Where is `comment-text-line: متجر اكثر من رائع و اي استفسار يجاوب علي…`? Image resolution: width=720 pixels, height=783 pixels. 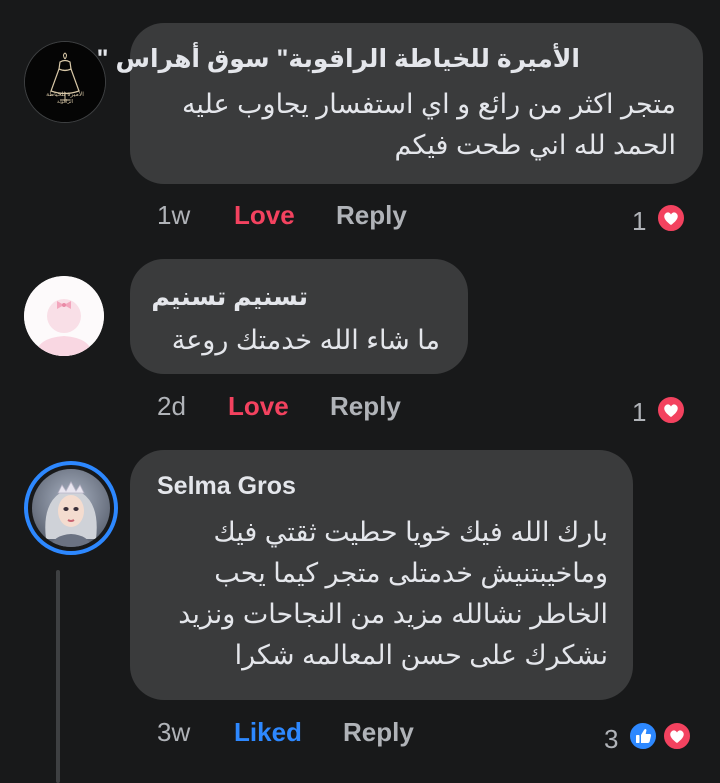
comment-text-line: متجر اكثر من رائع و اي استفسار يجاوب علي… is located at coordinates (428, 104).